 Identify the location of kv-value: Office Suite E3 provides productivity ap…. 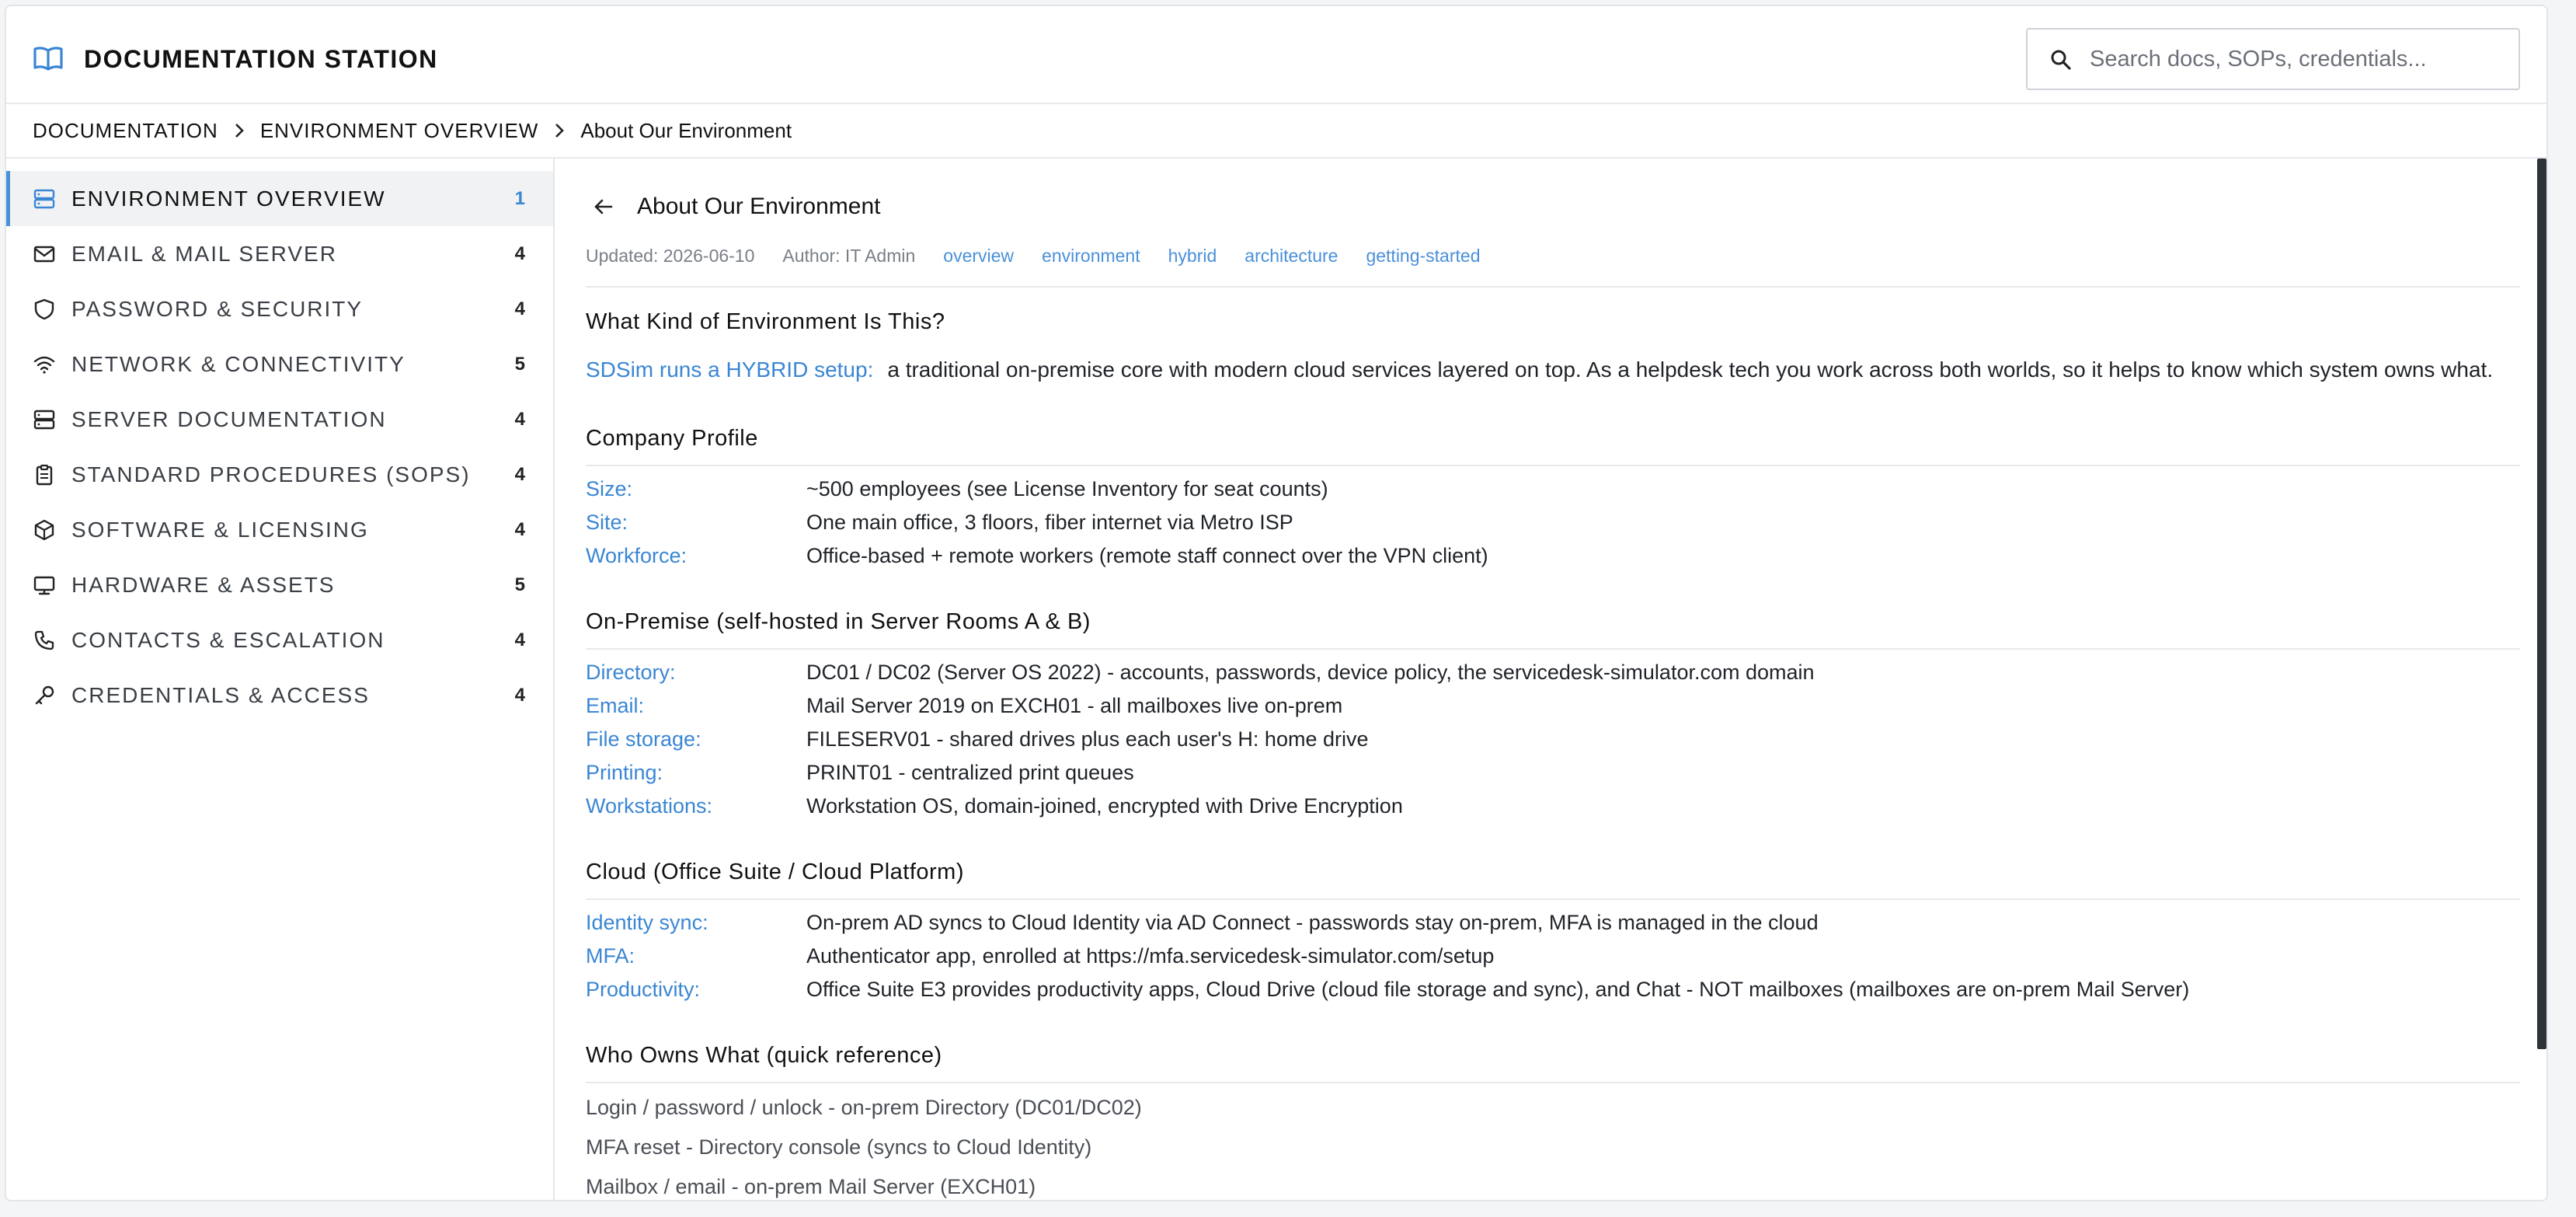
(1498, 990).